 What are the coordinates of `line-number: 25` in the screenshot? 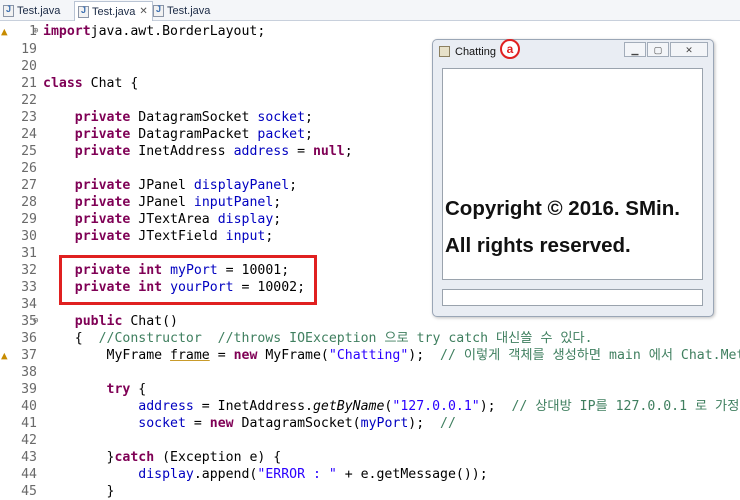 It's located at (29, 151).